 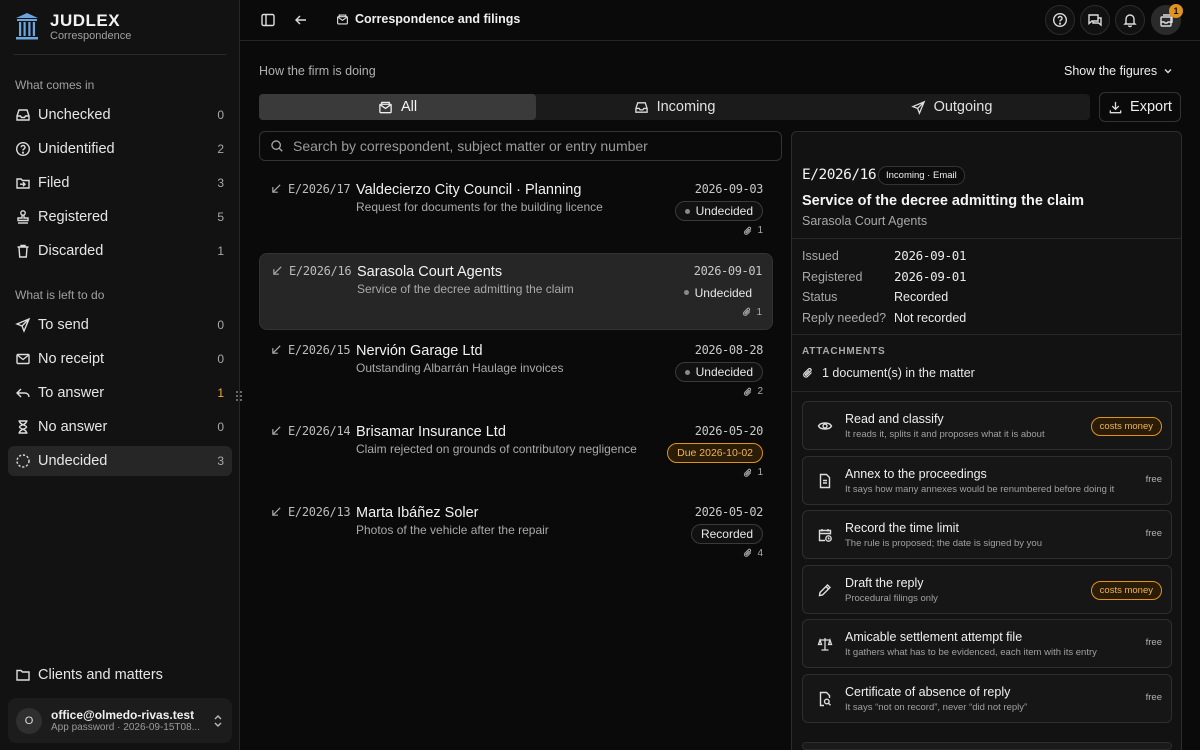 I want to click on dashed-circle-icon, so click(x=23, y=461).